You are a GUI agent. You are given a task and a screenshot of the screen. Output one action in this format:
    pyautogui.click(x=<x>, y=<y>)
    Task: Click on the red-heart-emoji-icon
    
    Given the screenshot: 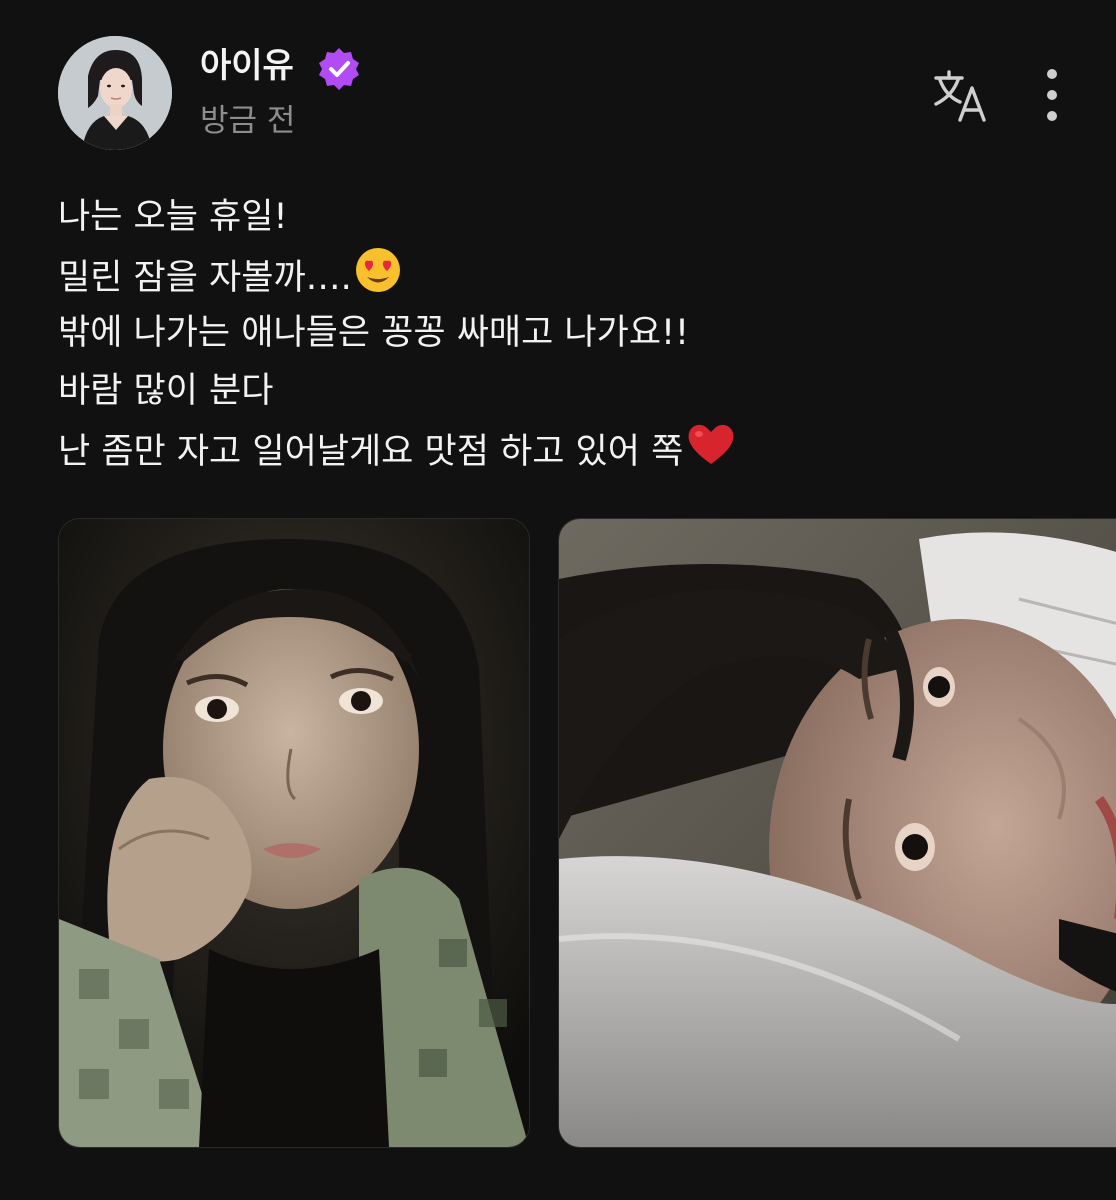 What is the action you would take?
    pyautogui.click(x=711, y=453)
    